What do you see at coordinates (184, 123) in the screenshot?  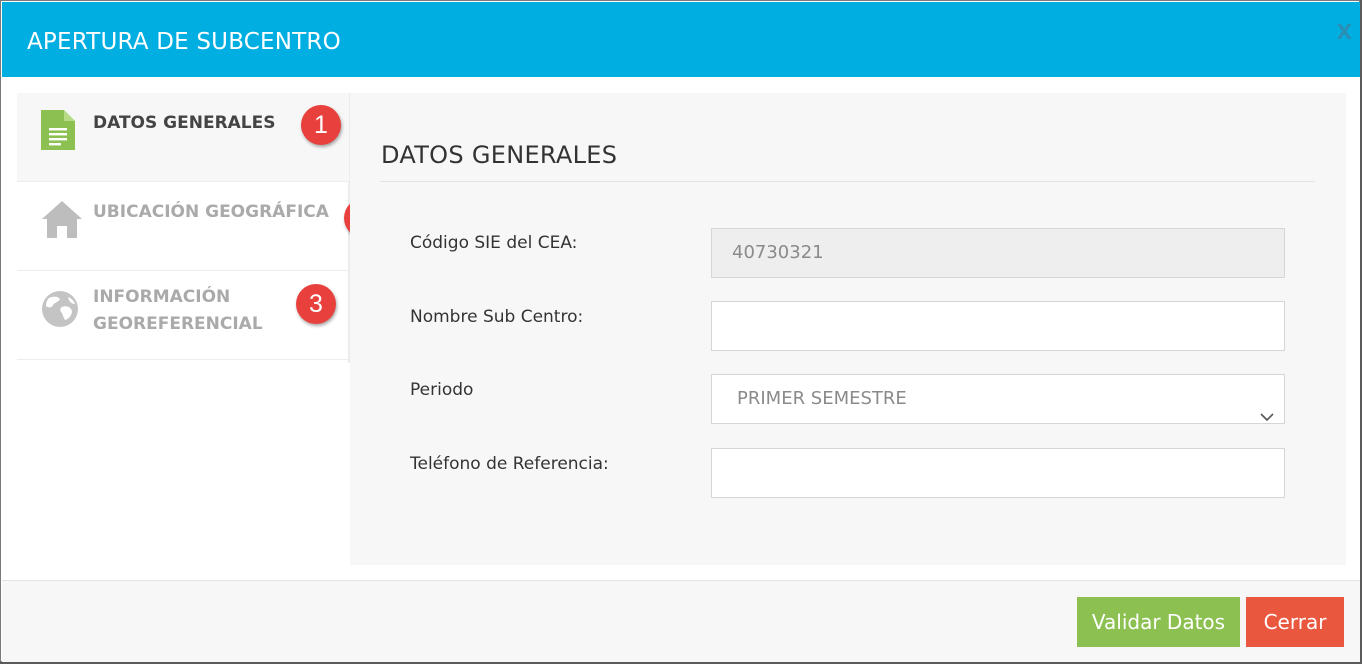 I see `step-label-datos-generales: DATOS GENERALES` at bounding box center [184, 123].